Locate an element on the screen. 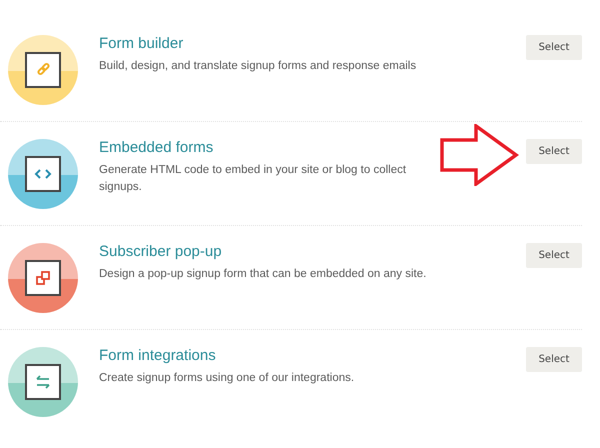  option-title: Form integrations is located at coordinates (158, 355).